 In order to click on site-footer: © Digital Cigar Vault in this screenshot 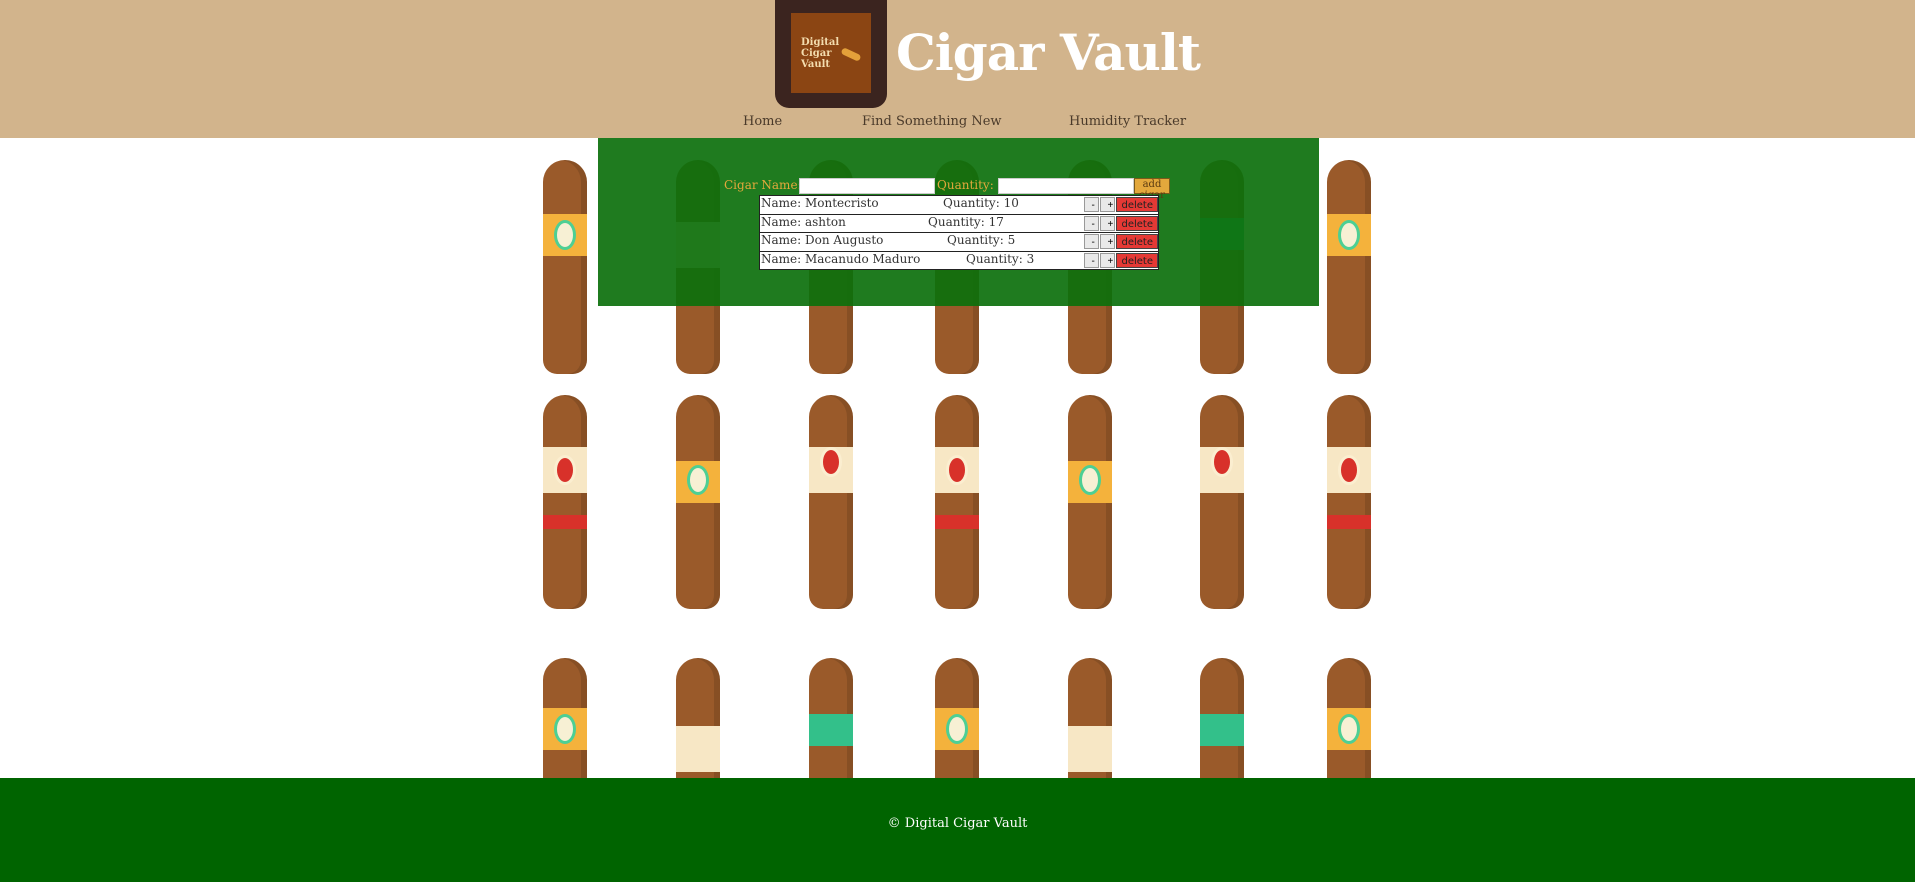, I will do `click(957, 830)`.